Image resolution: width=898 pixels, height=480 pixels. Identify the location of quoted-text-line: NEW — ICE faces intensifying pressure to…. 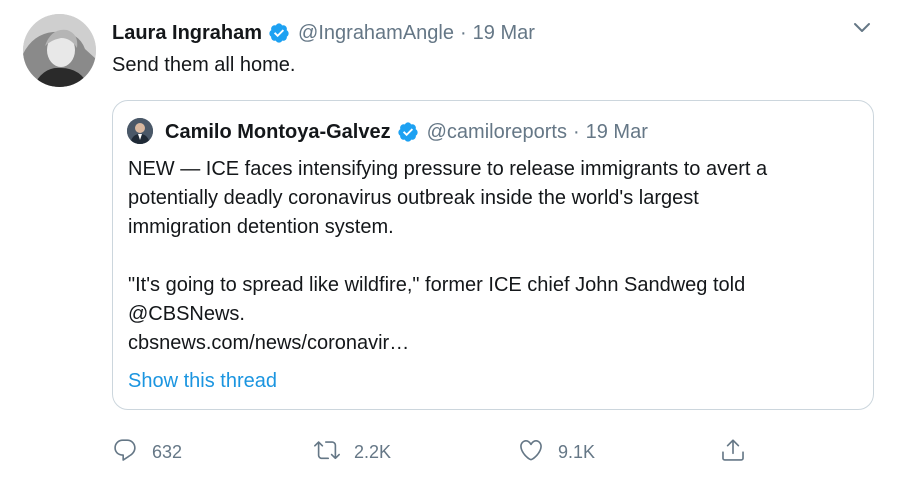
(448, 169).